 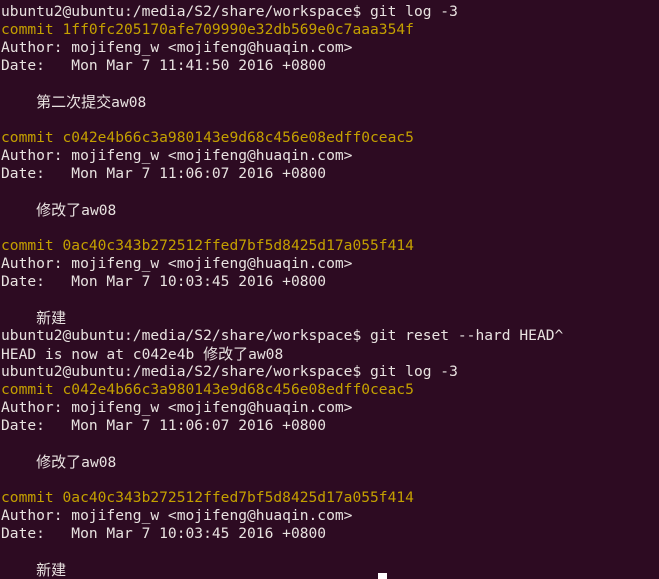 I want to click on text-cursor, so click(x=382, y=576).